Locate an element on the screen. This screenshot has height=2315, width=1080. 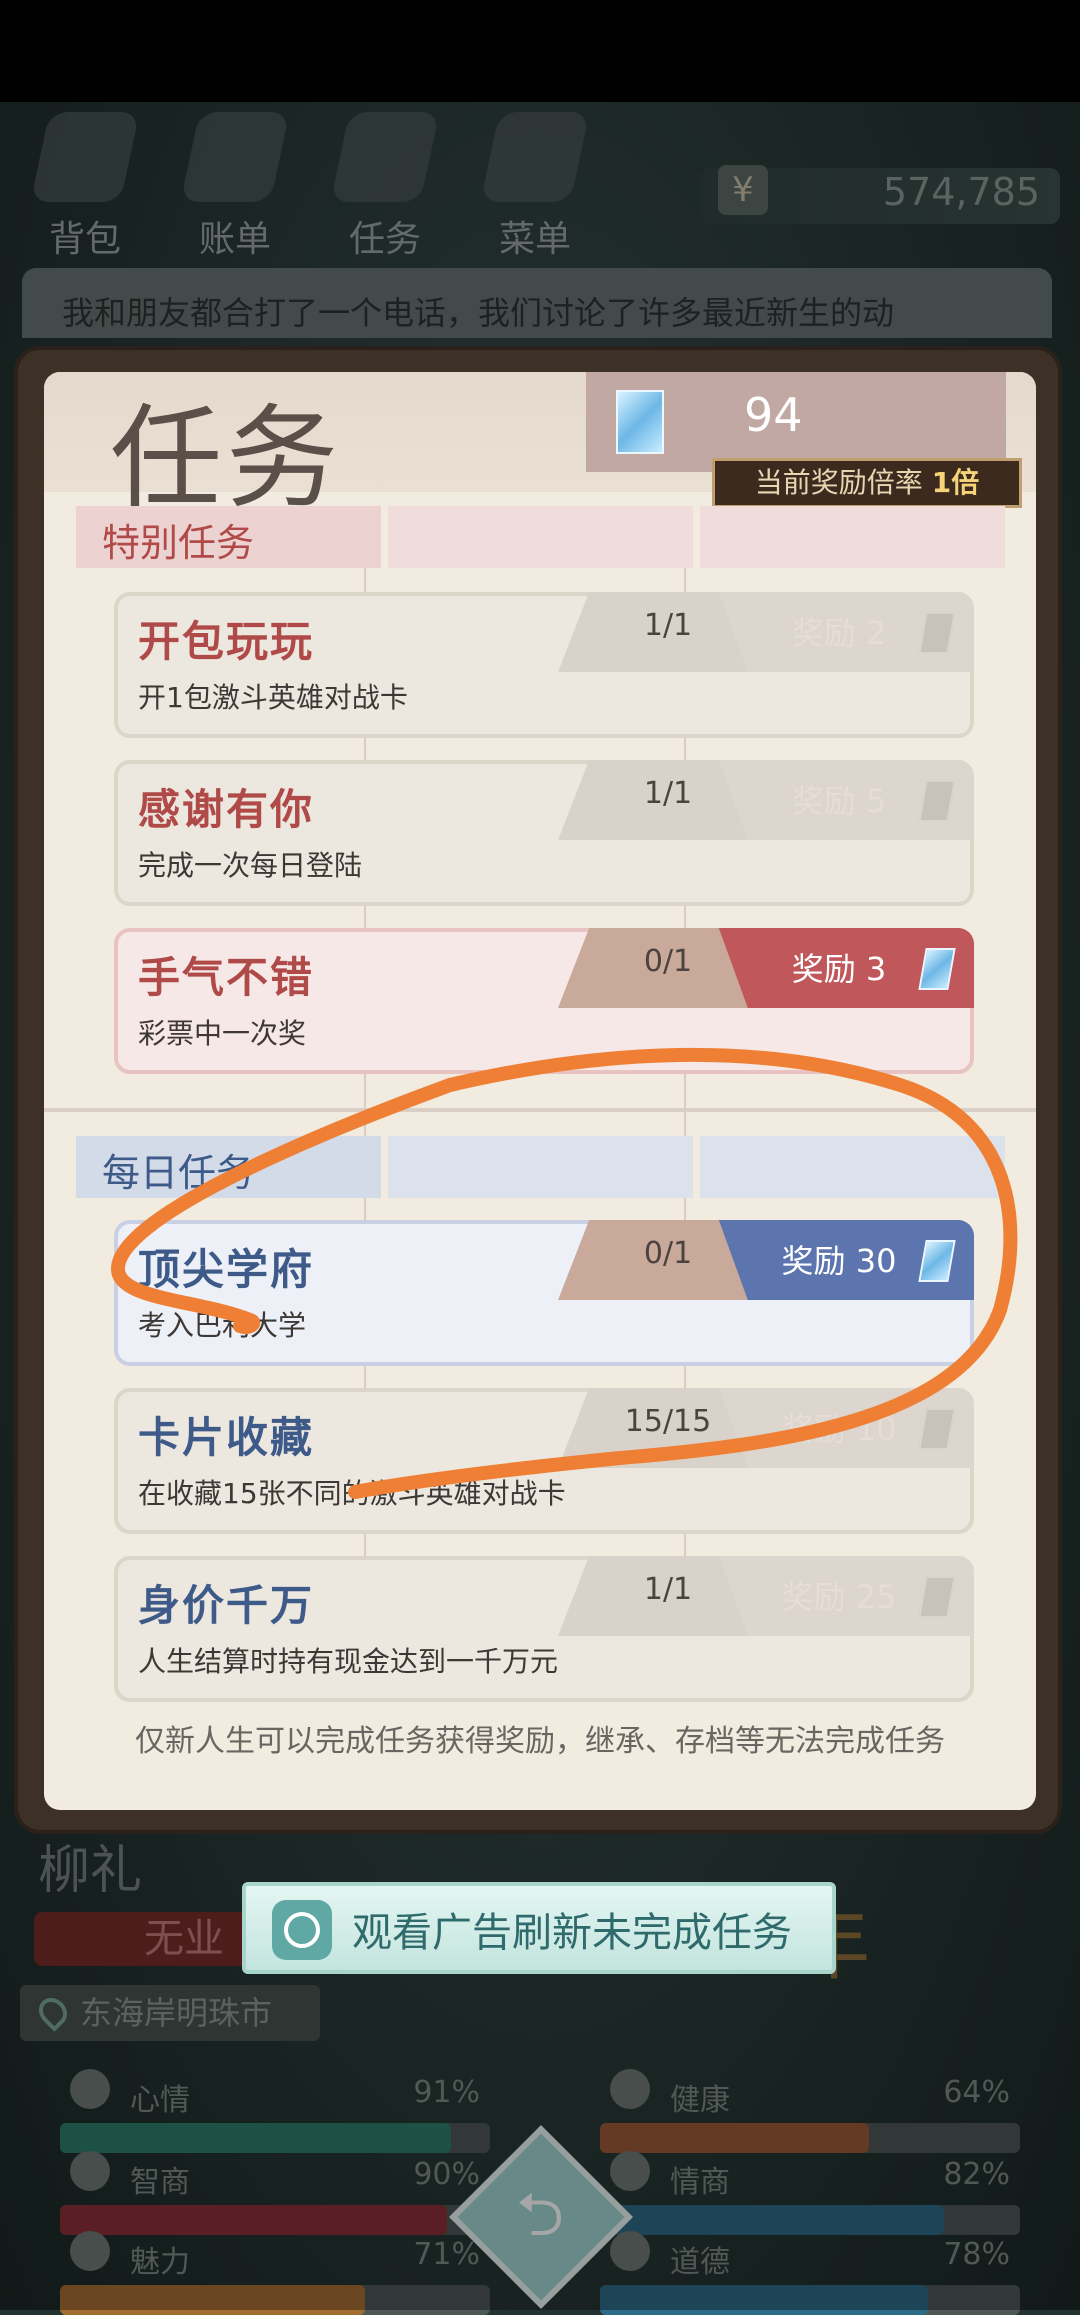
task-item-kapian: 卡片收藏 在收藏15张不同的激斗英雄对战卡 15/15 奖励 10 is located at coordinates (544, 1461).